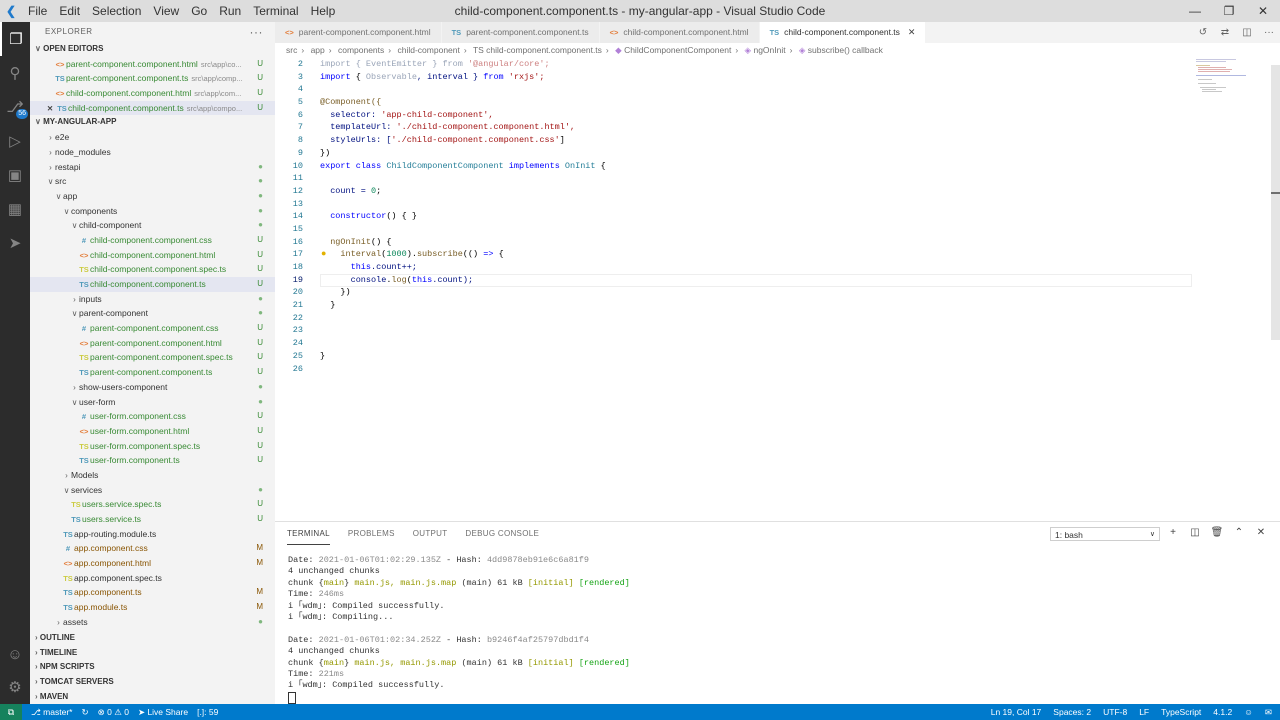 The width and height of the screenshot is (1280, 720). I want to click on tree-folder: › show-users-component ●, so click(152, 387).